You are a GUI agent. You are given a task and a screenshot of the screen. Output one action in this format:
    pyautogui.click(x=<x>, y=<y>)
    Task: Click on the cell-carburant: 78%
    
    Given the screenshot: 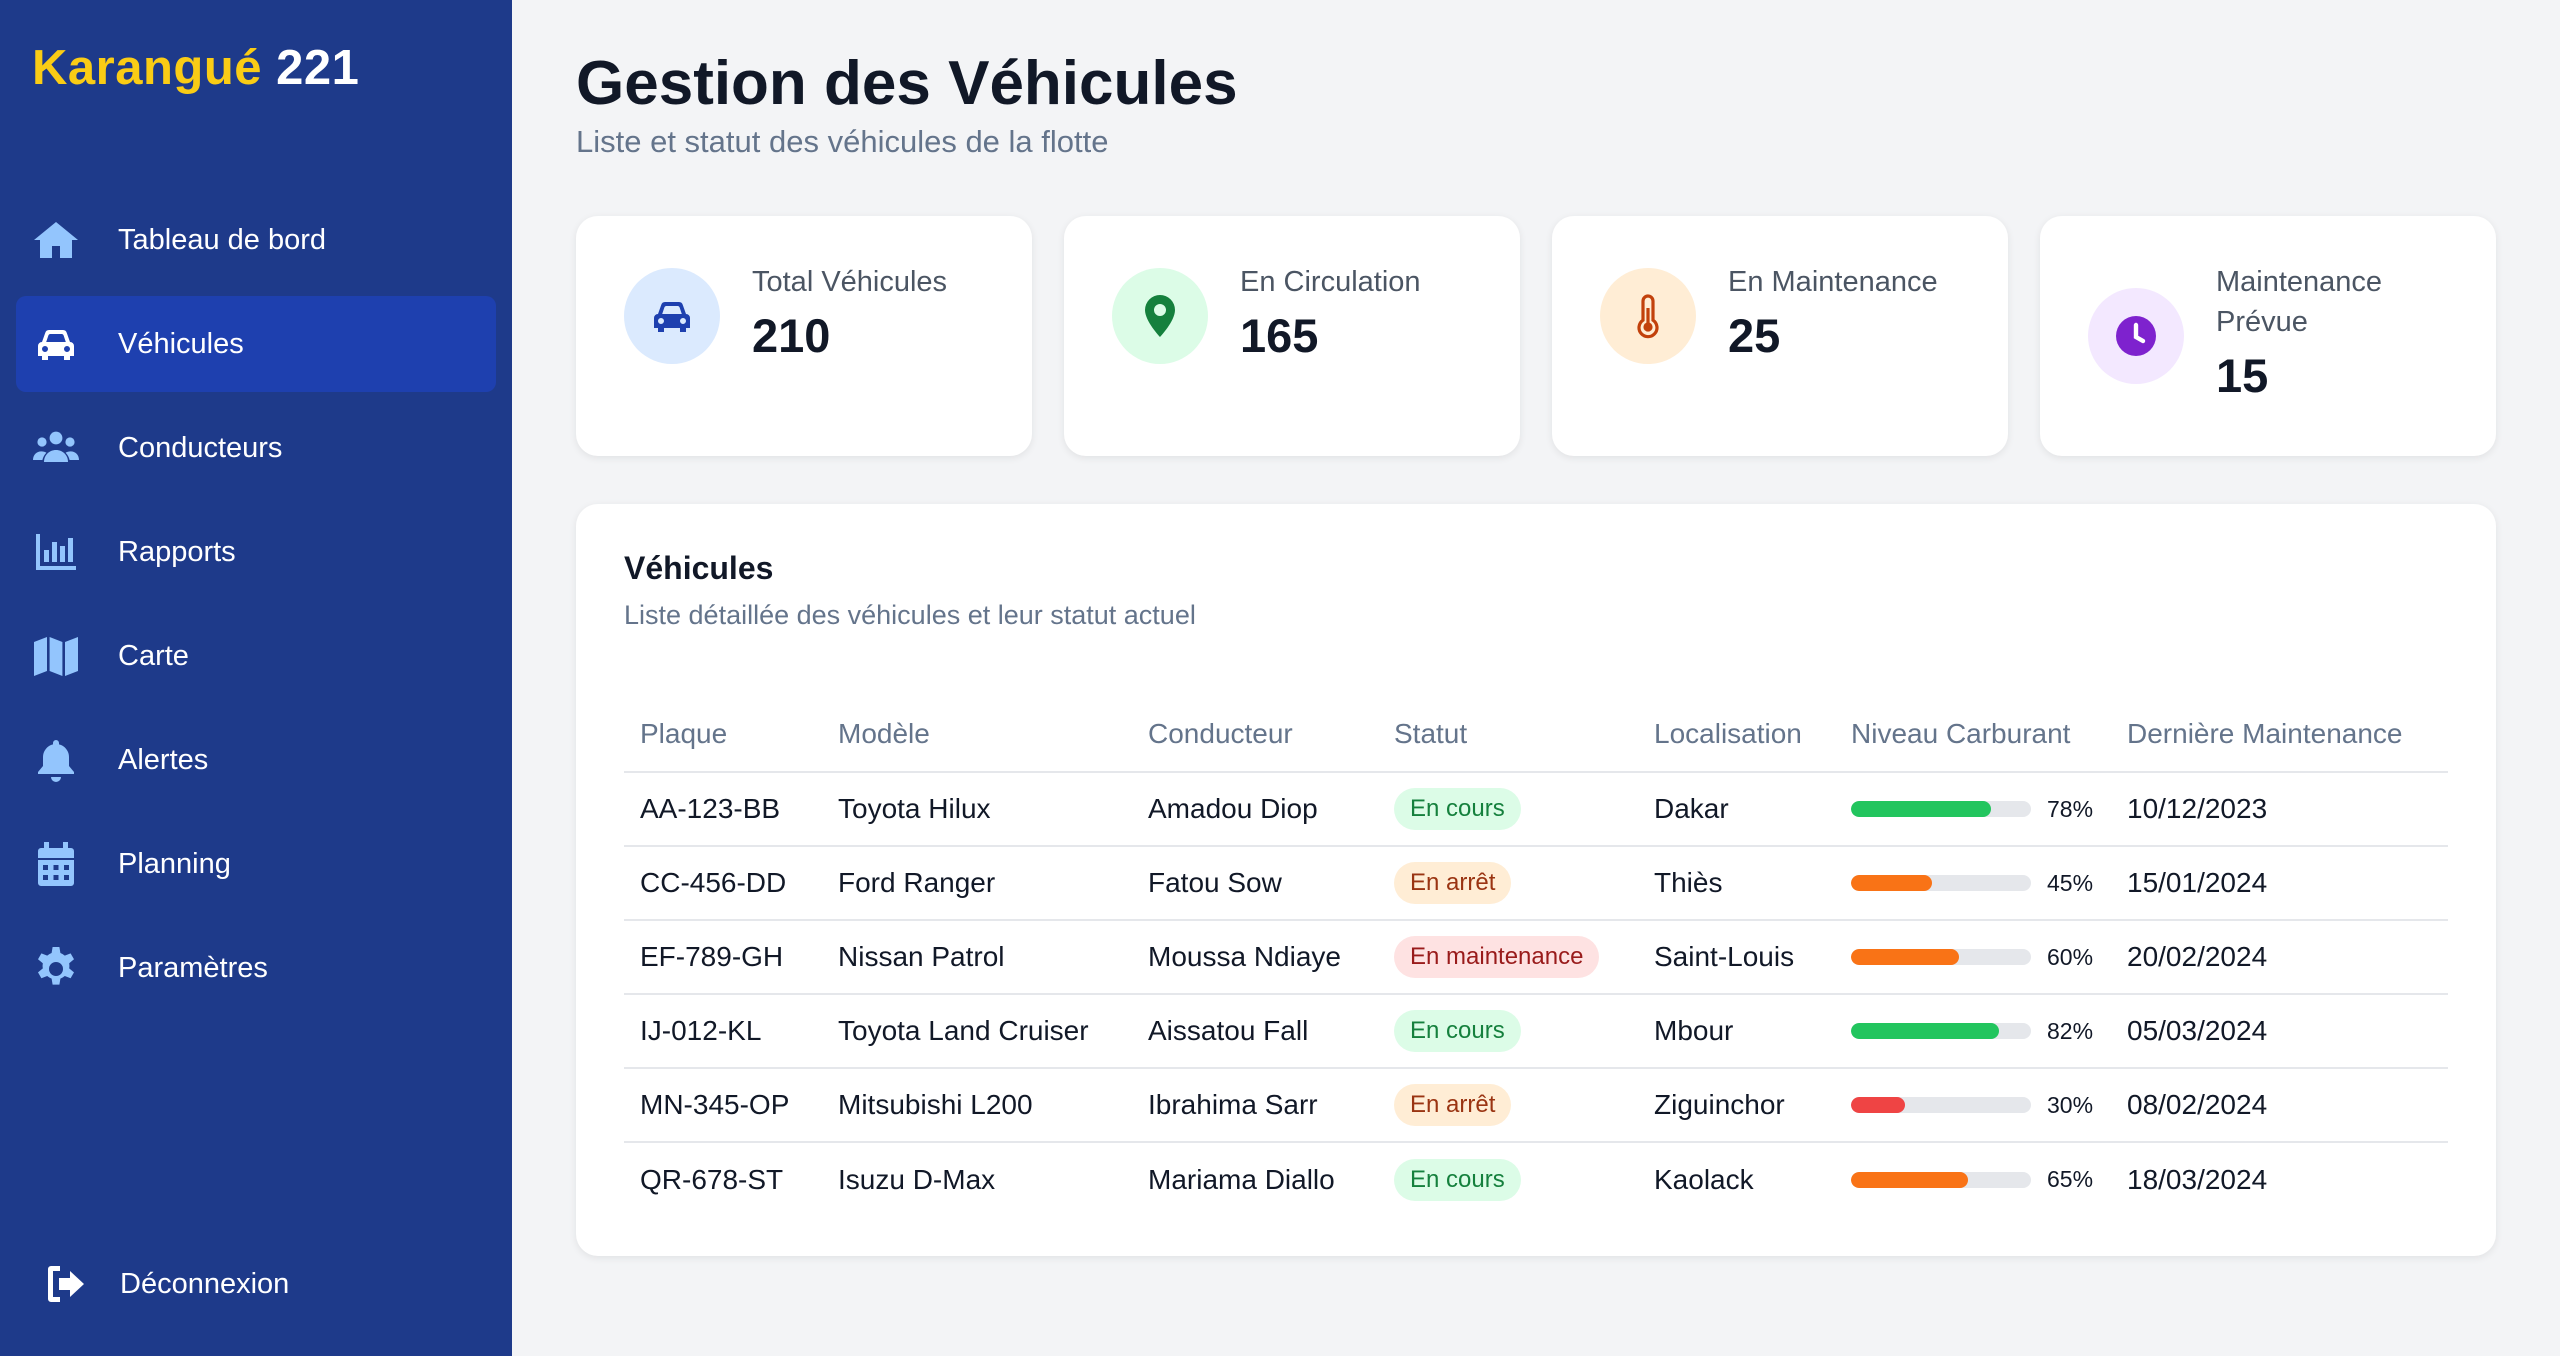 What is the action you would take?
    pyautogui.click(x=1973, y=809)
    